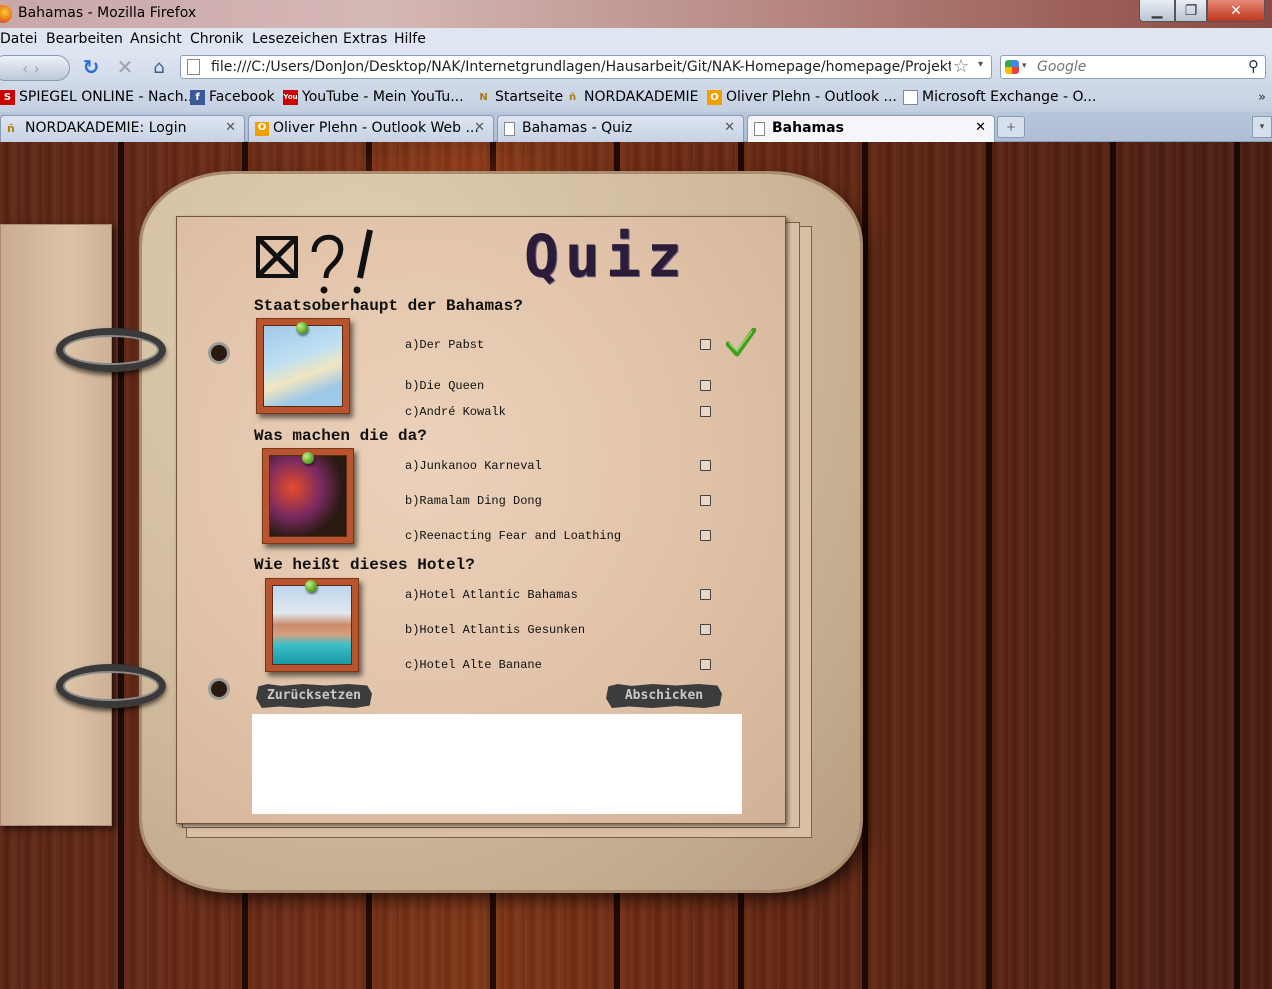 Image resolution: width=1272 pixels, height=989 pixels. Describe the element at coordinates (371, 128) in the screenshot. I see `tab-outlook: O Oliver Plehn - Outlook Web ... ✕` at that location.